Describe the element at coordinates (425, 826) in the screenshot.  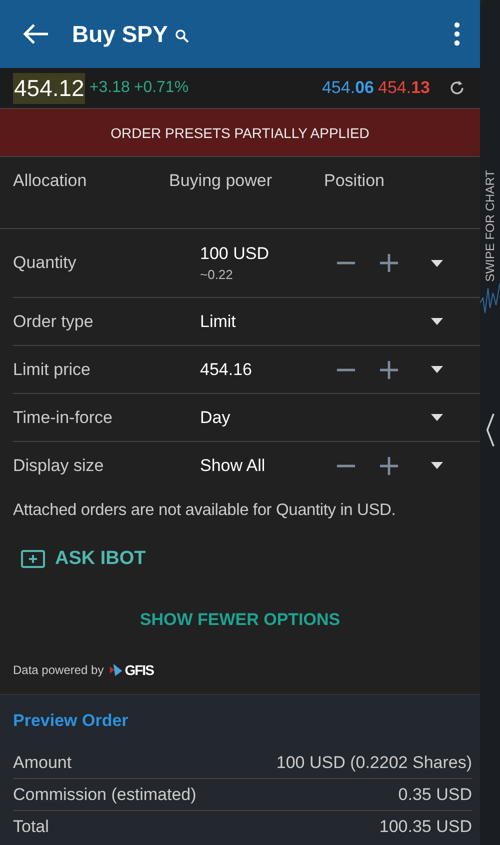
I see `summary-value: 100.35 USD` at that location.